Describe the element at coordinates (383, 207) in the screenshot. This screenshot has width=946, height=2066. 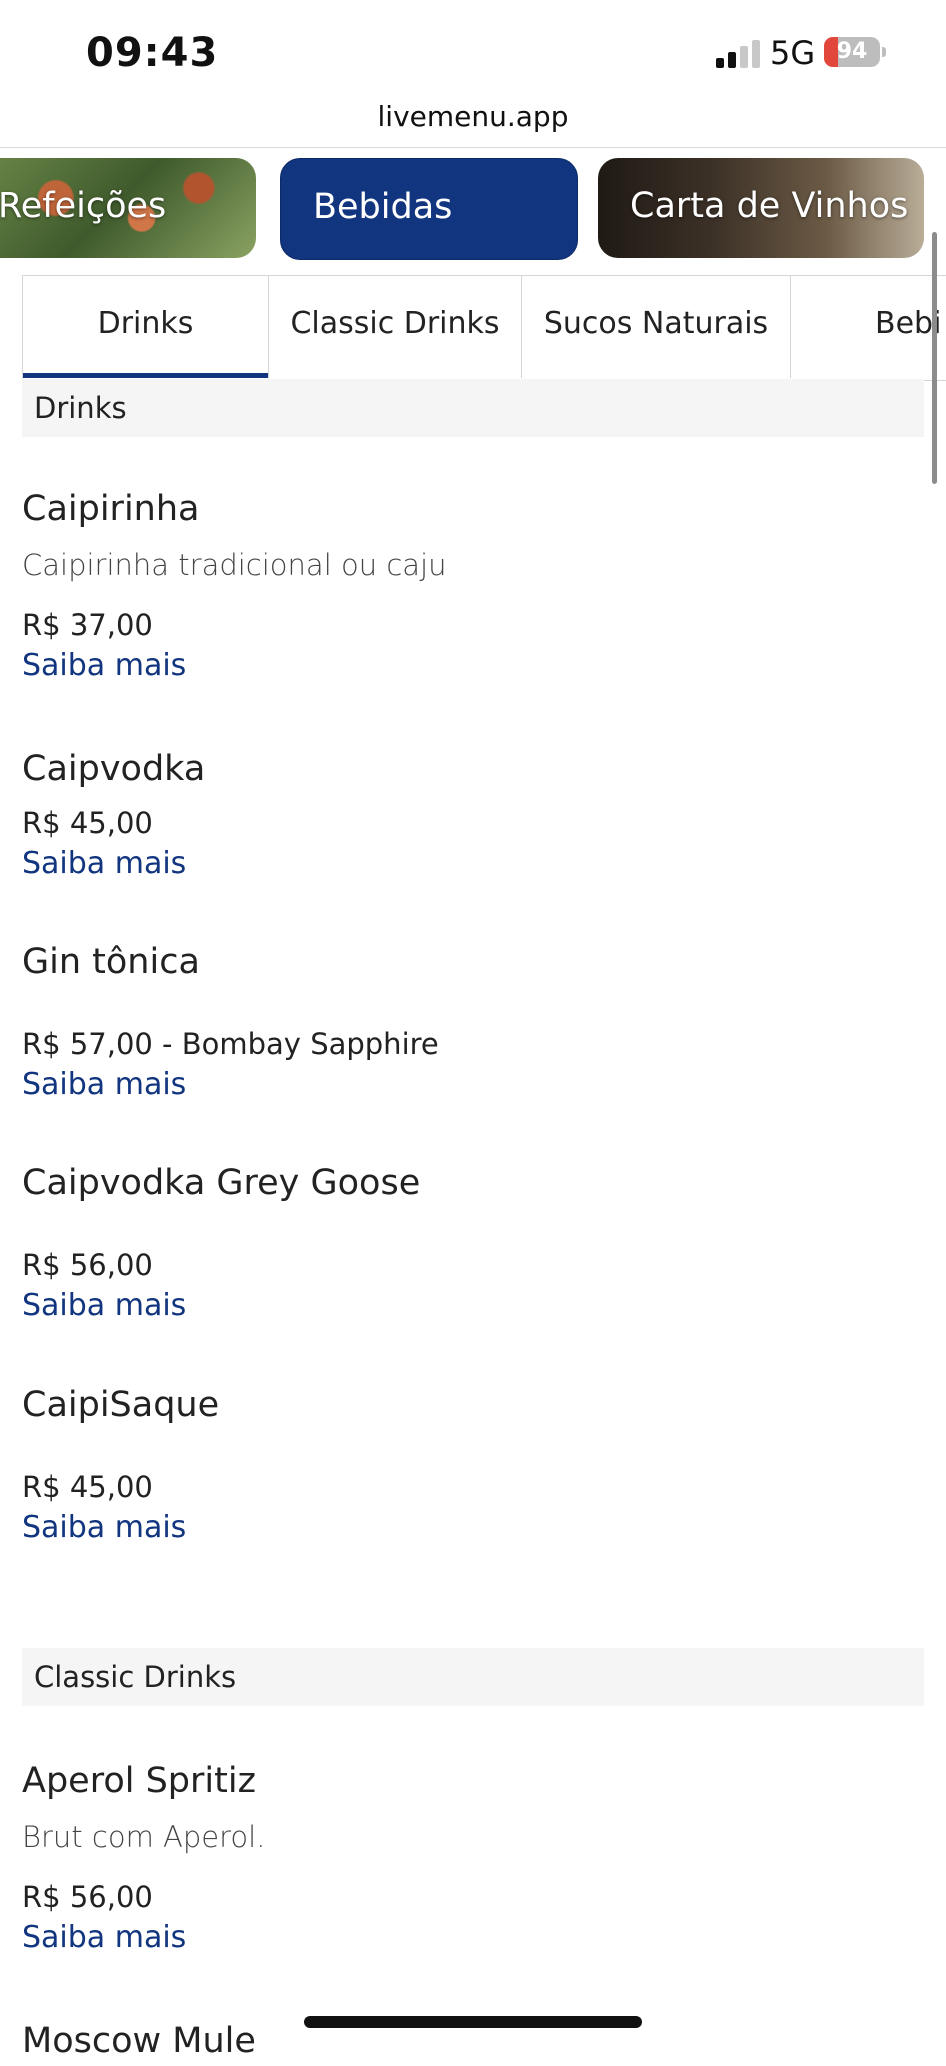
I see `category-label: Bebidas` at that location.